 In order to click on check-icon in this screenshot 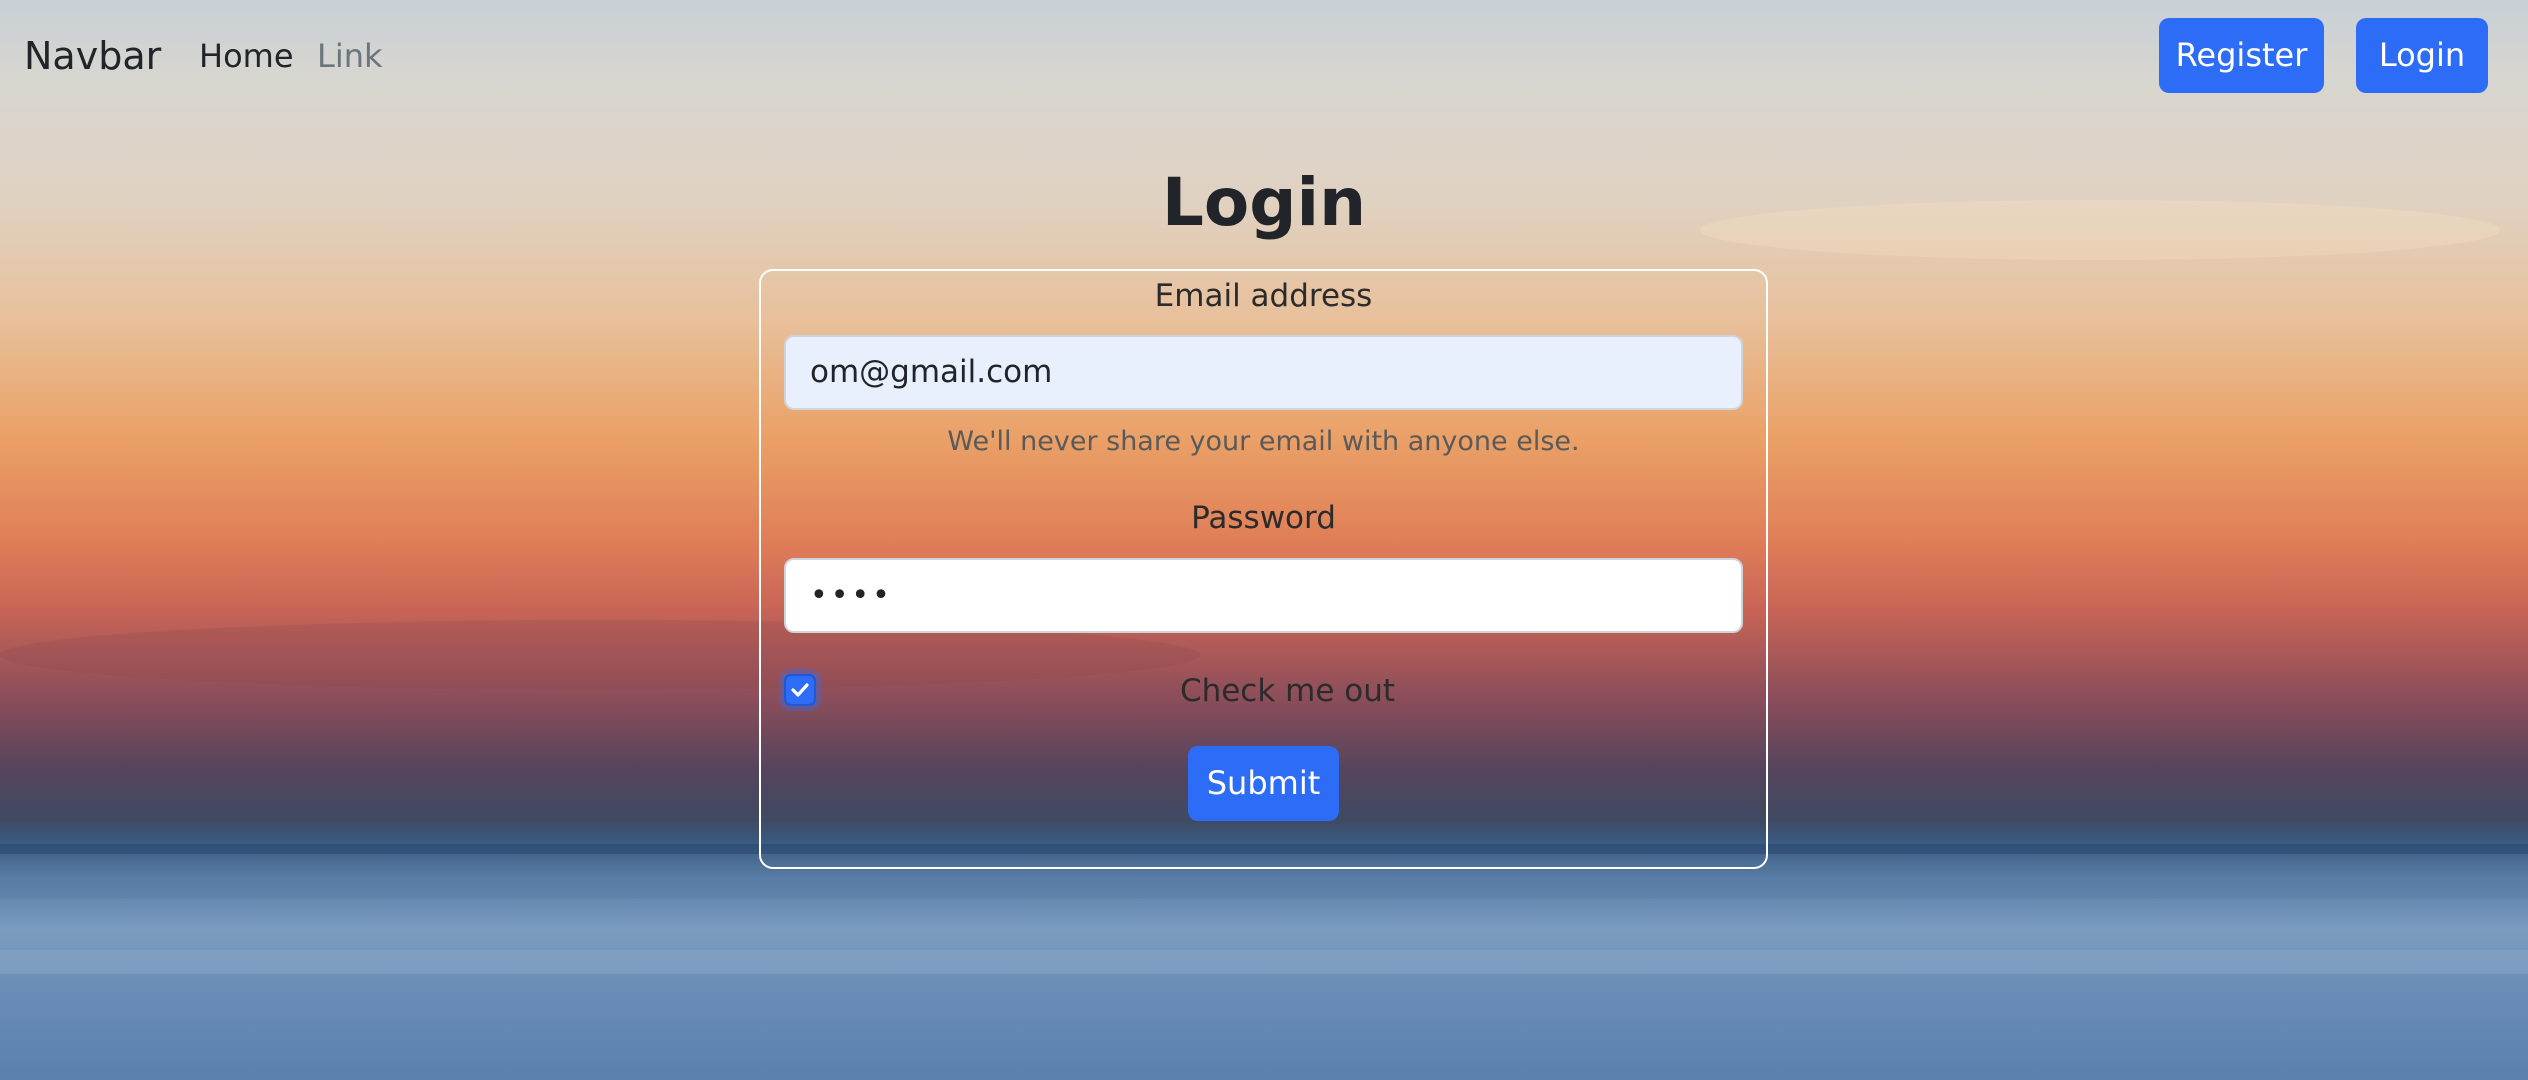, I will do `click(800, 690)`.